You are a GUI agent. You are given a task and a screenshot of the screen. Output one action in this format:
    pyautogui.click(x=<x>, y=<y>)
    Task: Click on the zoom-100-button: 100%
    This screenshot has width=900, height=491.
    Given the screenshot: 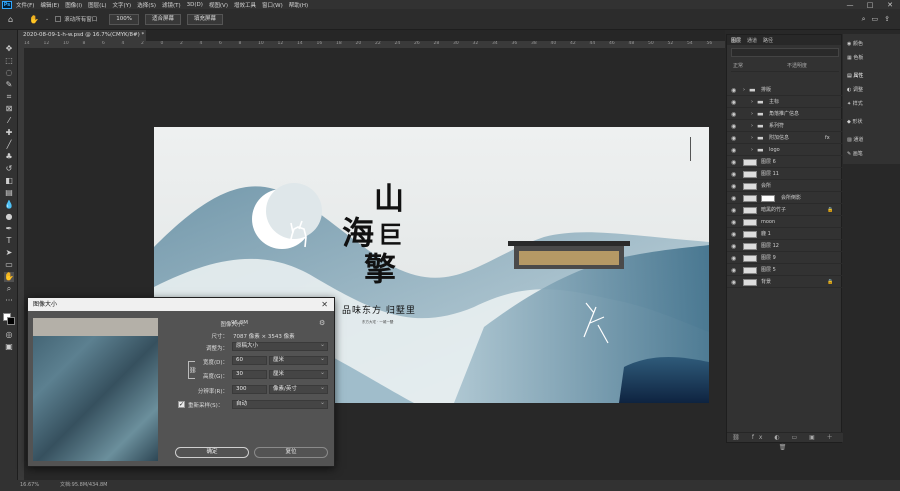 What is the action you would take?
    pyautogui.click(x=124, y=19)
    